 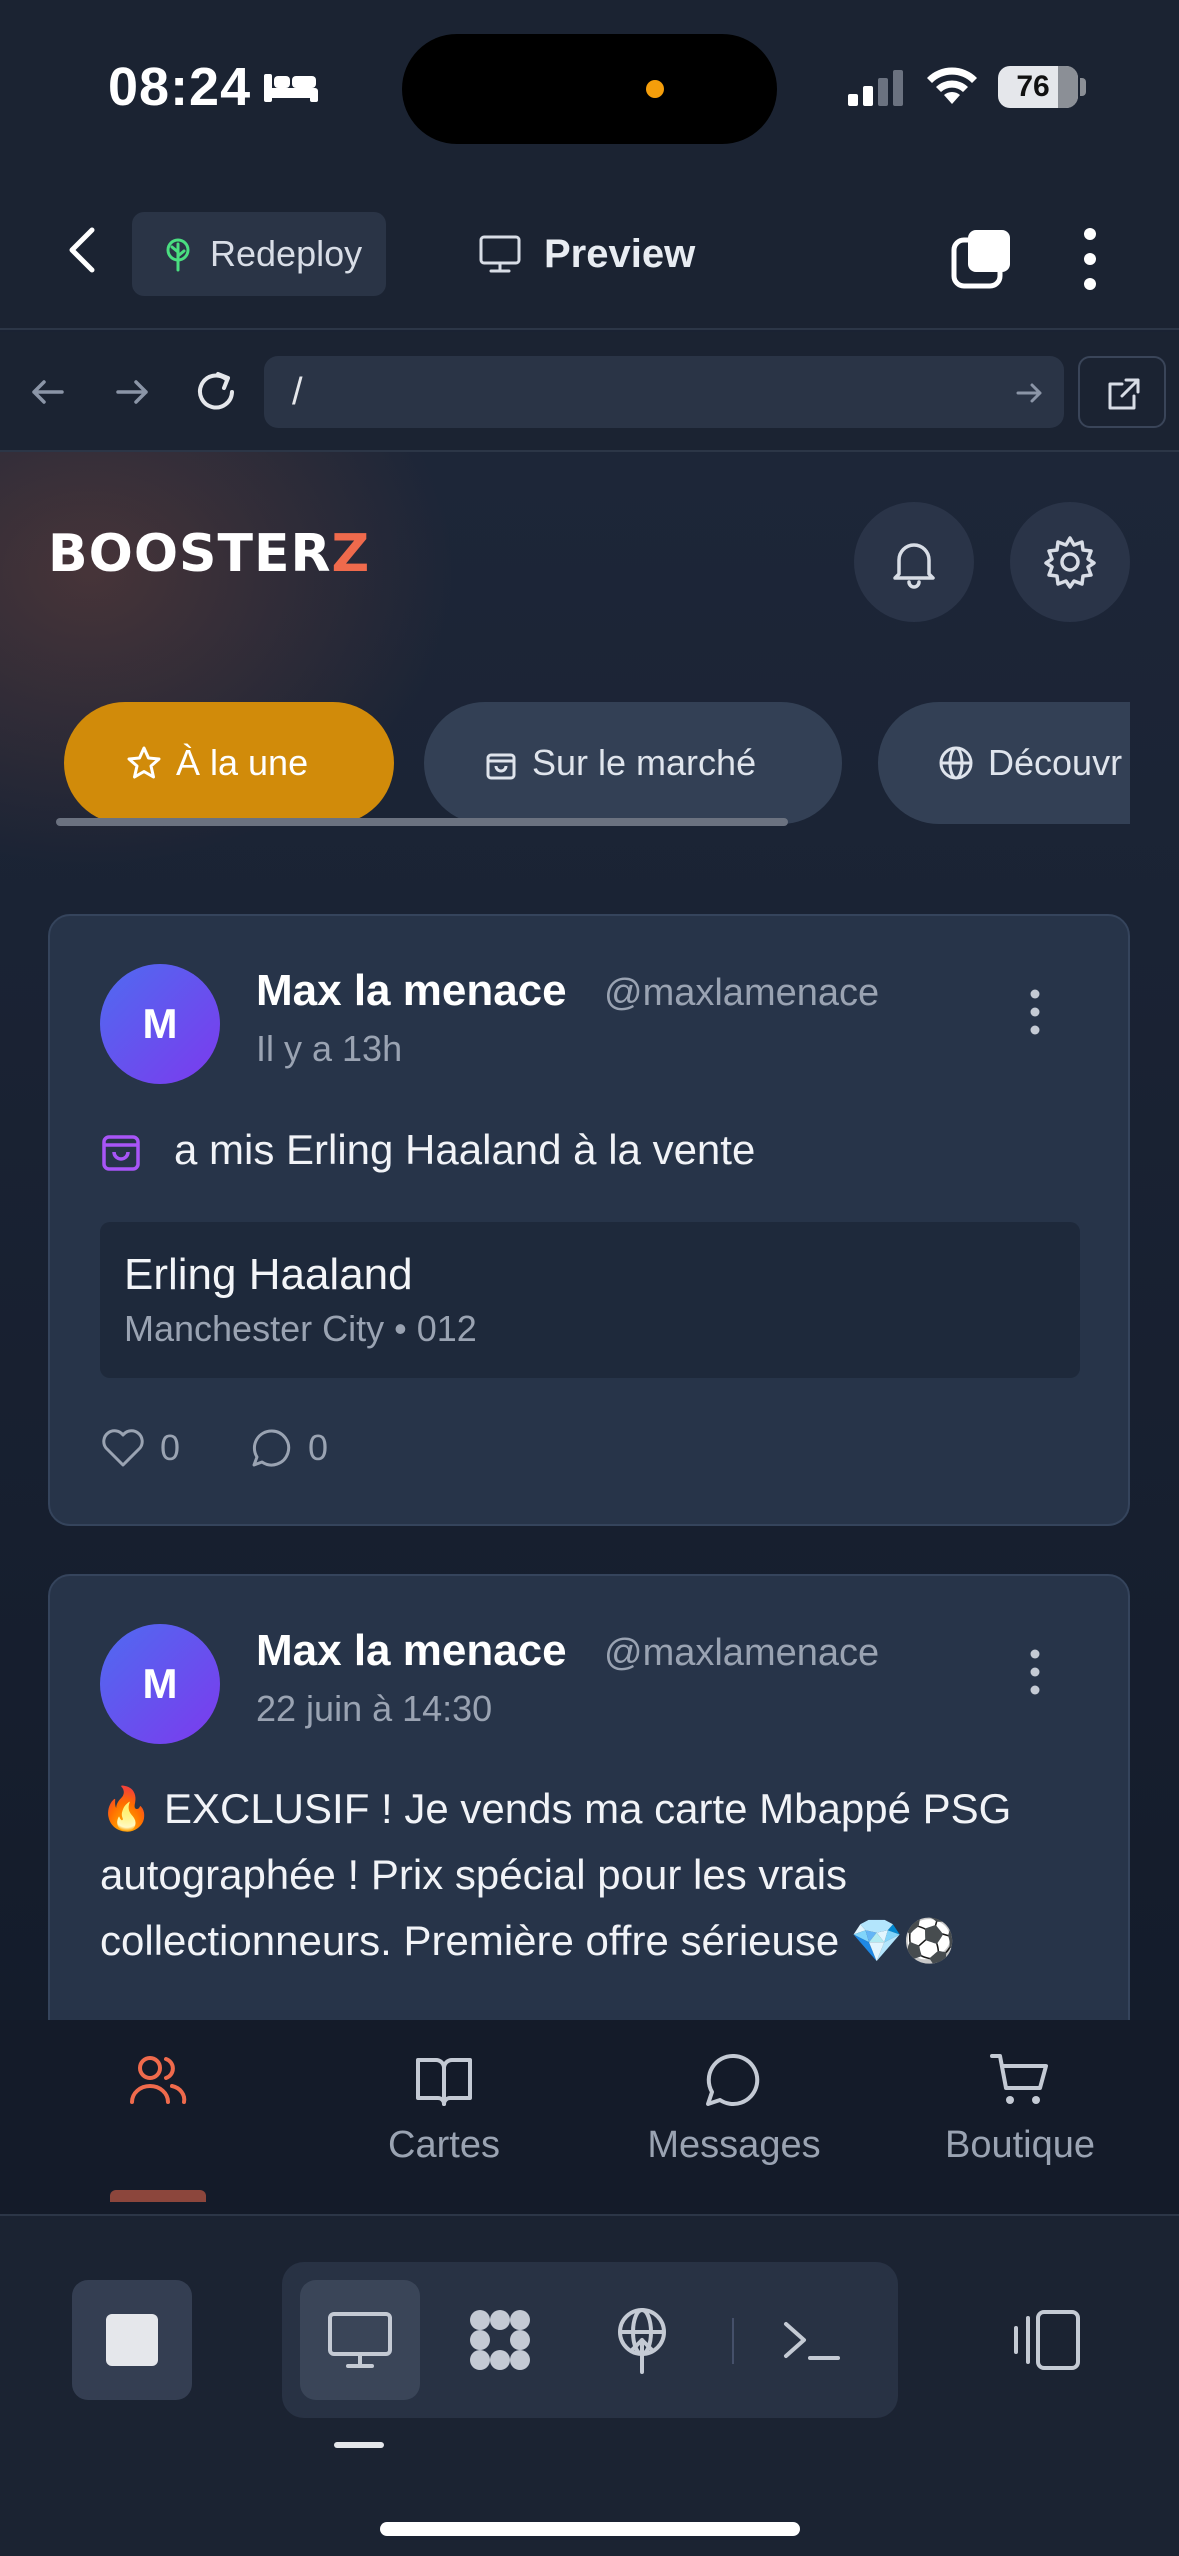 I want to click on chat-icon, so click(x=733, y=2079).